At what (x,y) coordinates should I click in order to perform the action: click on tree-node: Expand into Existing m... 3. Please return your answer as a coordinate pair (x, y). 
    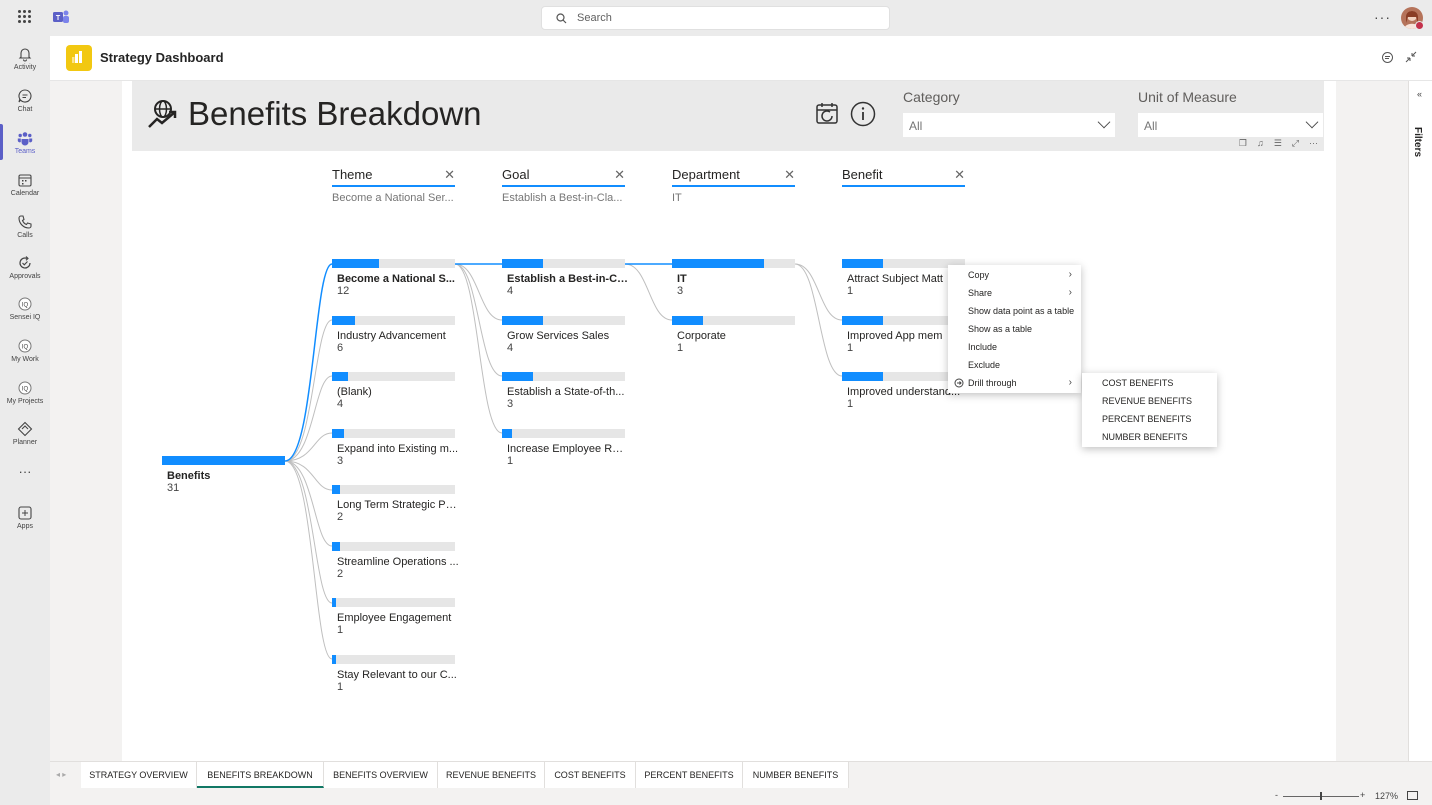
    Looking at the image, I should click on (395, 448).